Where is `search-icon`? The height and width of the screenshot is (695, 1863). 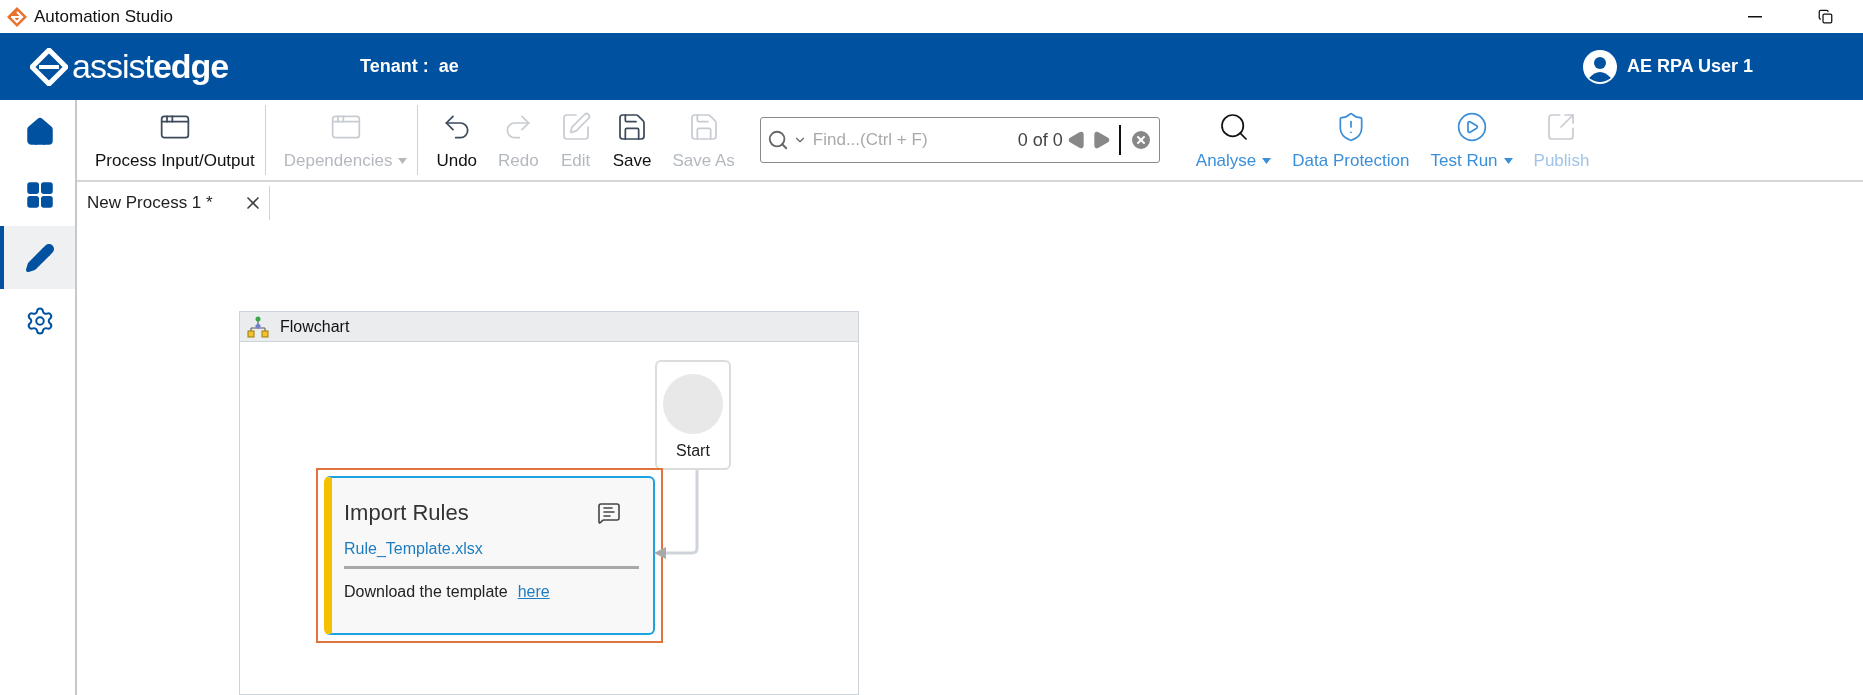
search-icon is located at coordinates (777, 140).